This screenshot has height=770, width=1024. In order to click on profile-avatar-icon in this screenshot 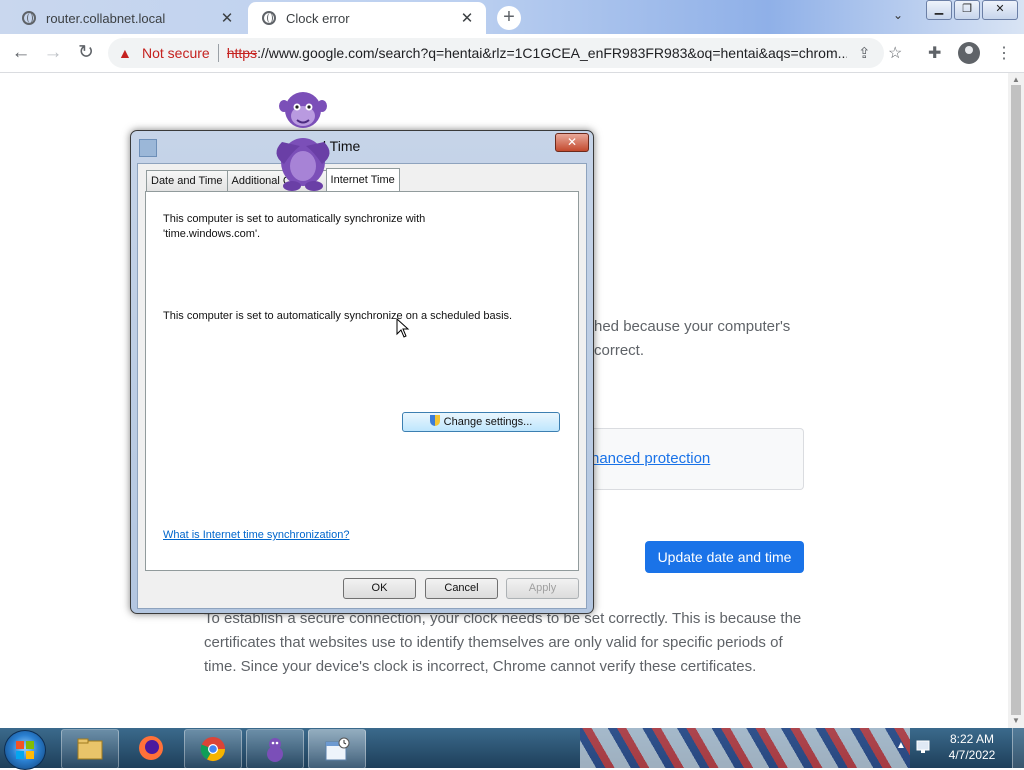, I will do `click(969, 53)`.